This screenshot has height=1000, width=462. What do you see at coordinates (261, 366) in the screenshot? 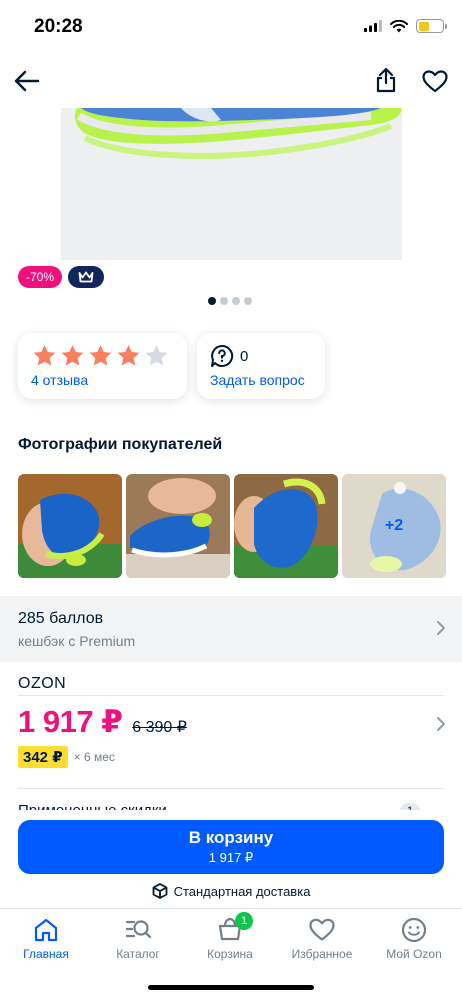
I see `questions-card: 0 Задать вопрос` at bounding box center [261, 366].